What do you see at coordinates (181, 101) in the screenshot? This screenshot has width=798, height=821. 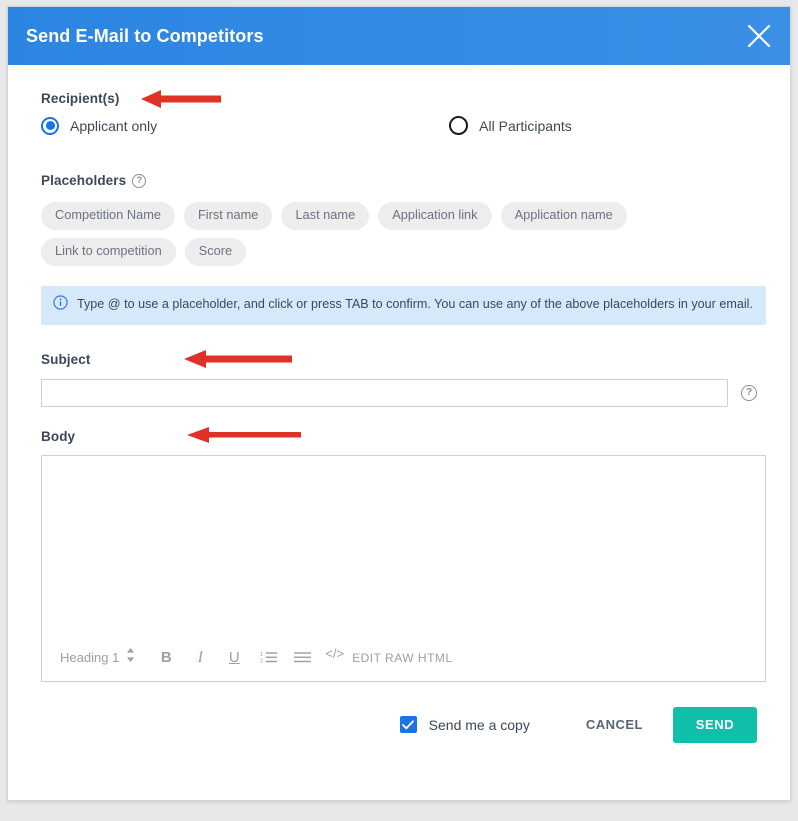 I see `recipients-arrow` at bounding box center [181, 101].